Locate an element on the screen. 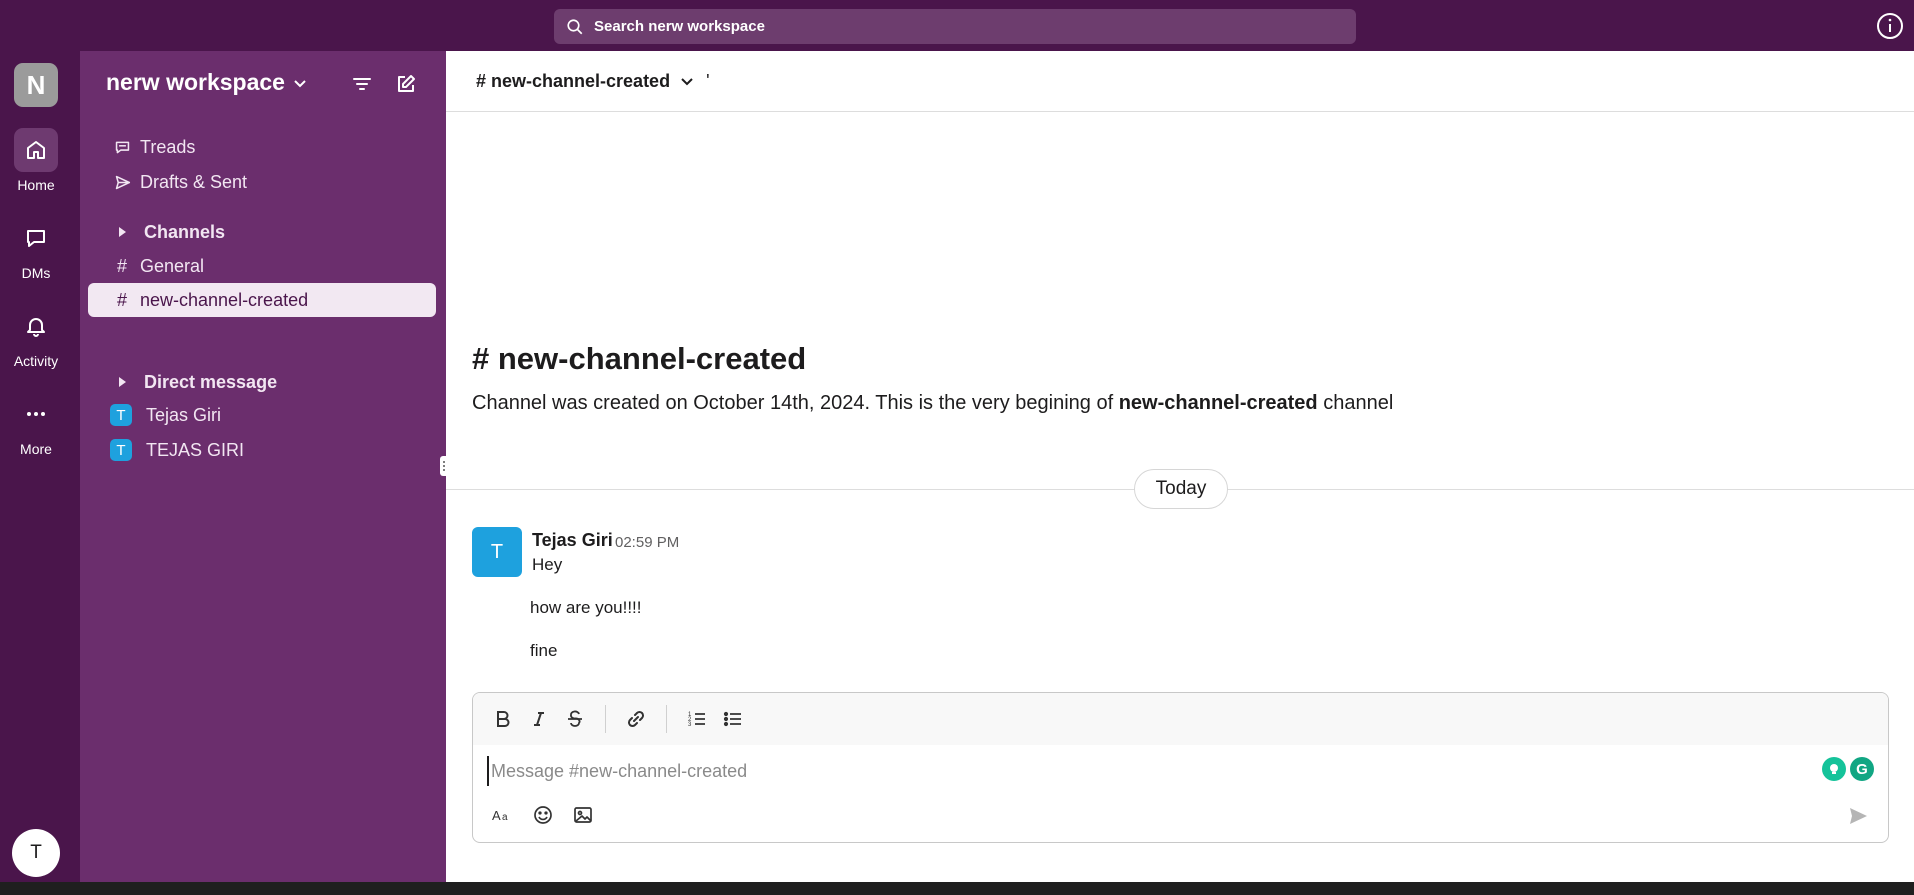  channels-section-label: Channels is located at coordinates (185, 231).